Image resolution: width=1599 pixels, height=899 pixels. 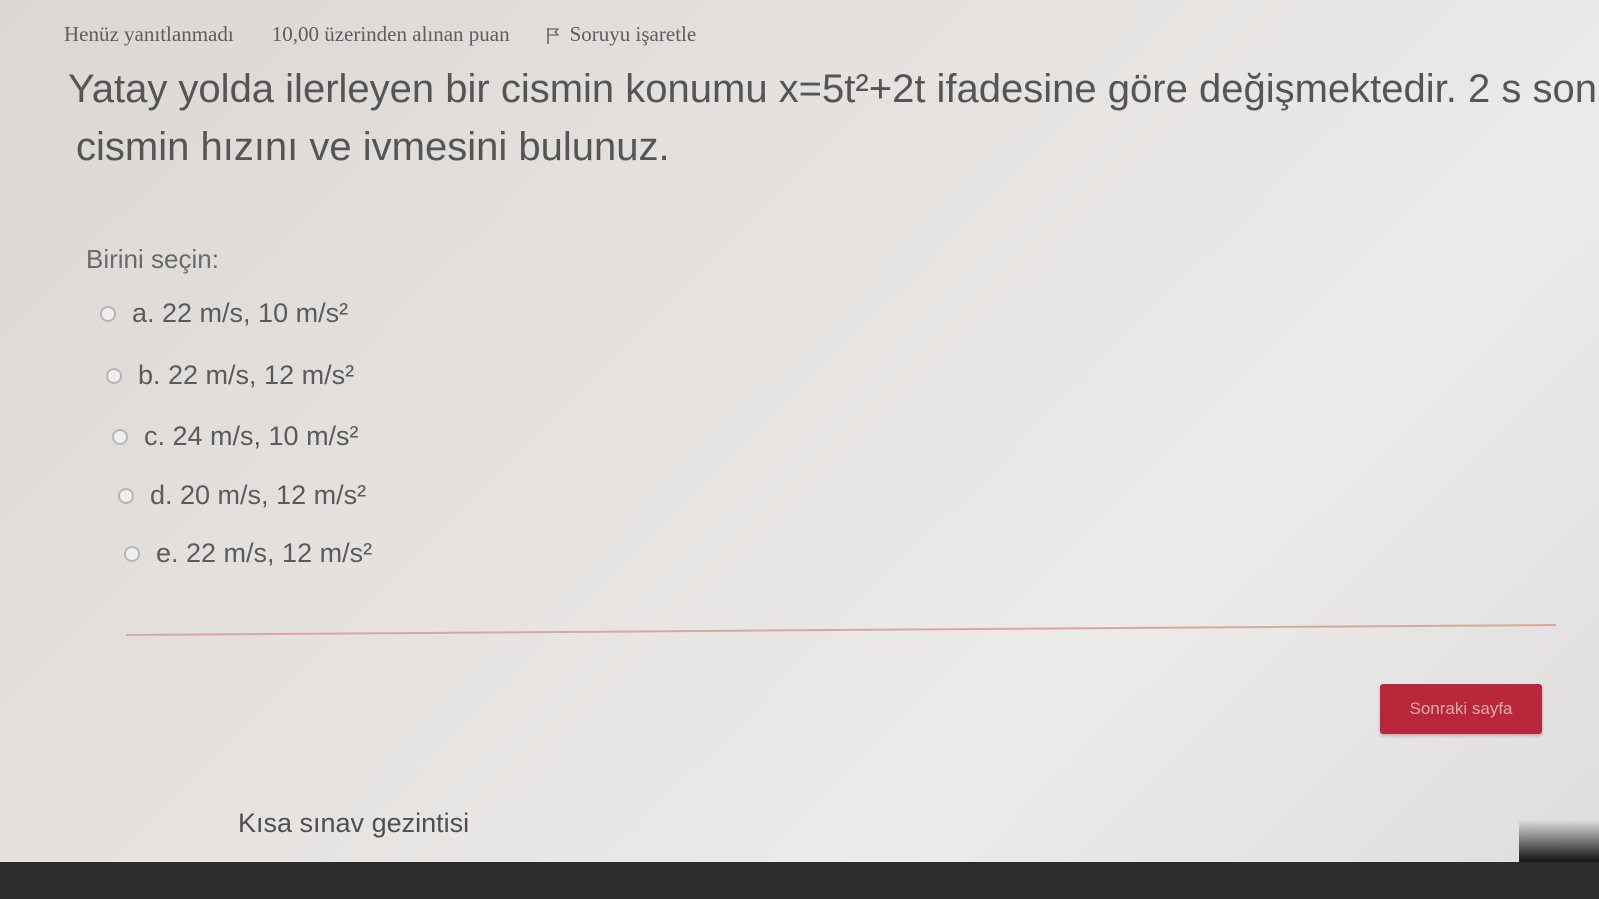 I want to click on answer-option-label: b. 22 m/s, 12 m/s², so click(x=246, y=375).